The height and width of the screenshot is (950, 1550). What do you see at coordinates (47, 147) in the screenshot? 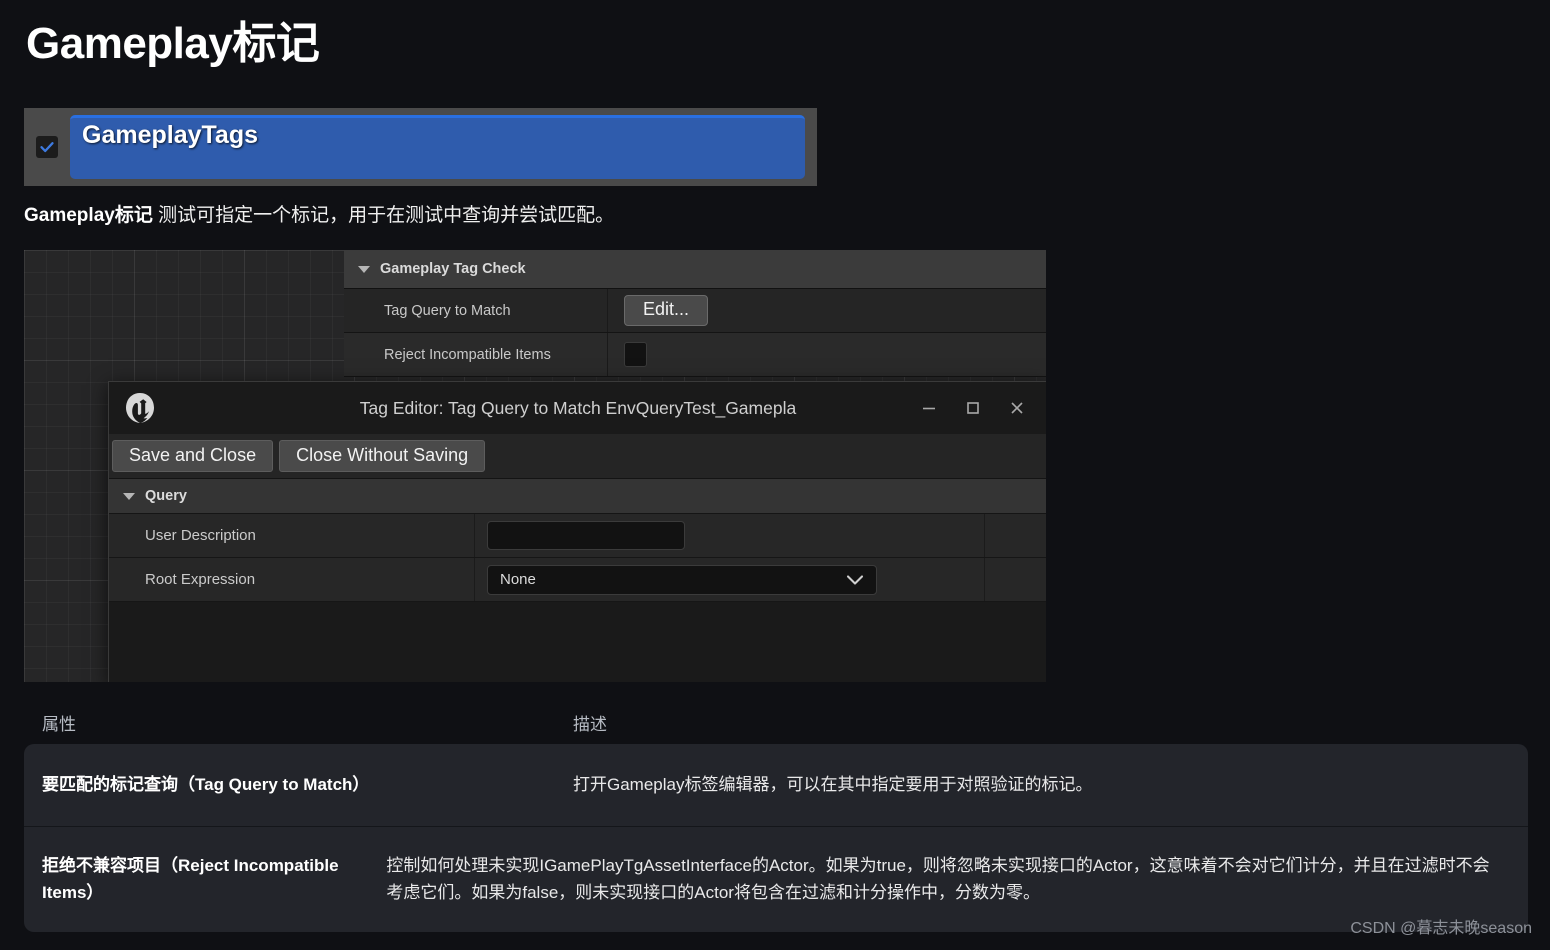
I see `gameplay-tags-checkbox` at bounding box center [47, 147].